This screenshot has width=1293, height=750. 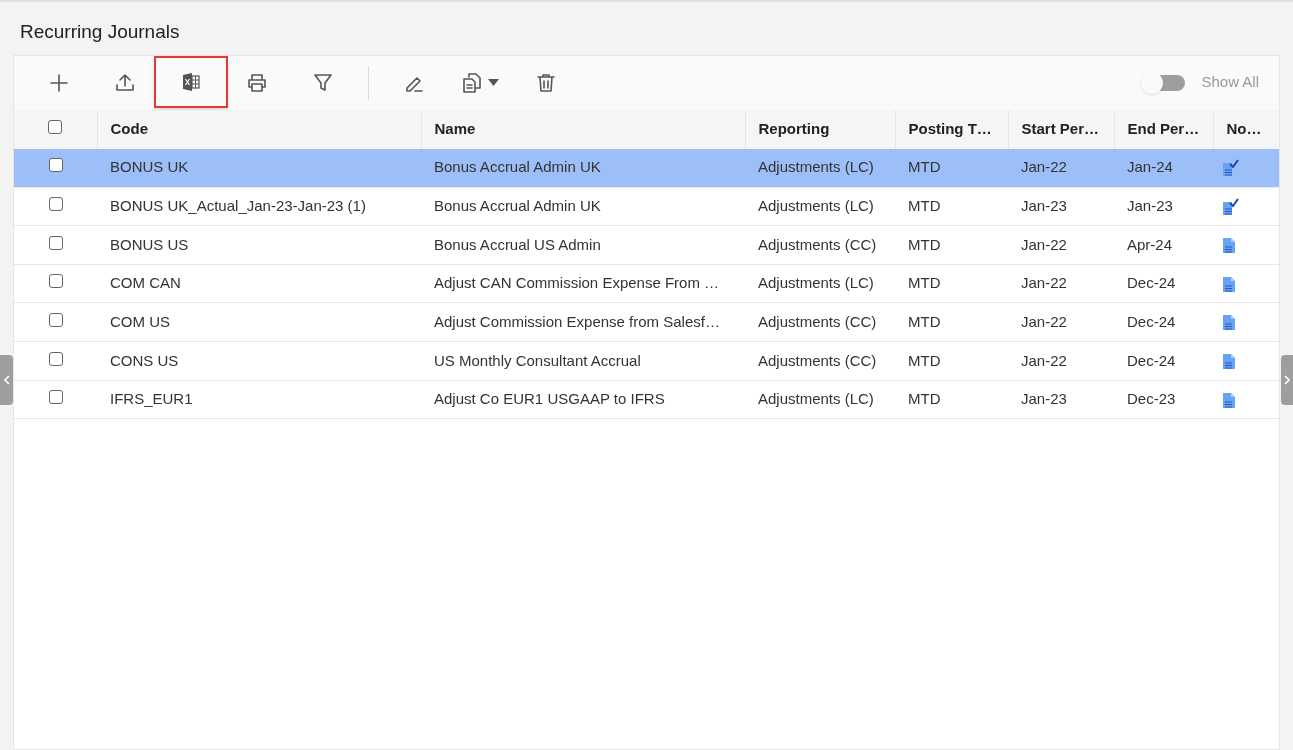 What do you see at coordinates (55, 126) in the screenshot?
I see `select-all-checkbox` at bounding box center [55, 126].